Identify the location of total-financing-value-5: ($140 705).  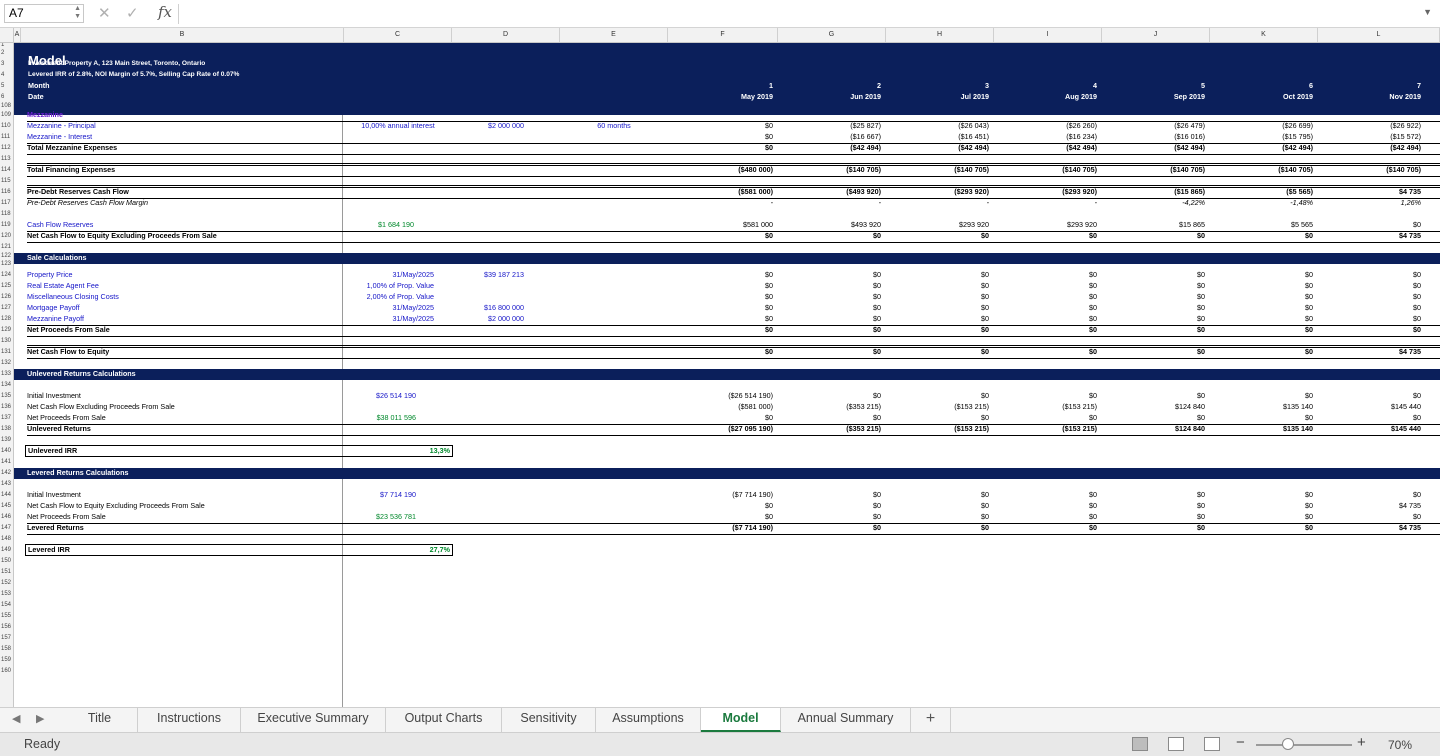
(1155, 170).